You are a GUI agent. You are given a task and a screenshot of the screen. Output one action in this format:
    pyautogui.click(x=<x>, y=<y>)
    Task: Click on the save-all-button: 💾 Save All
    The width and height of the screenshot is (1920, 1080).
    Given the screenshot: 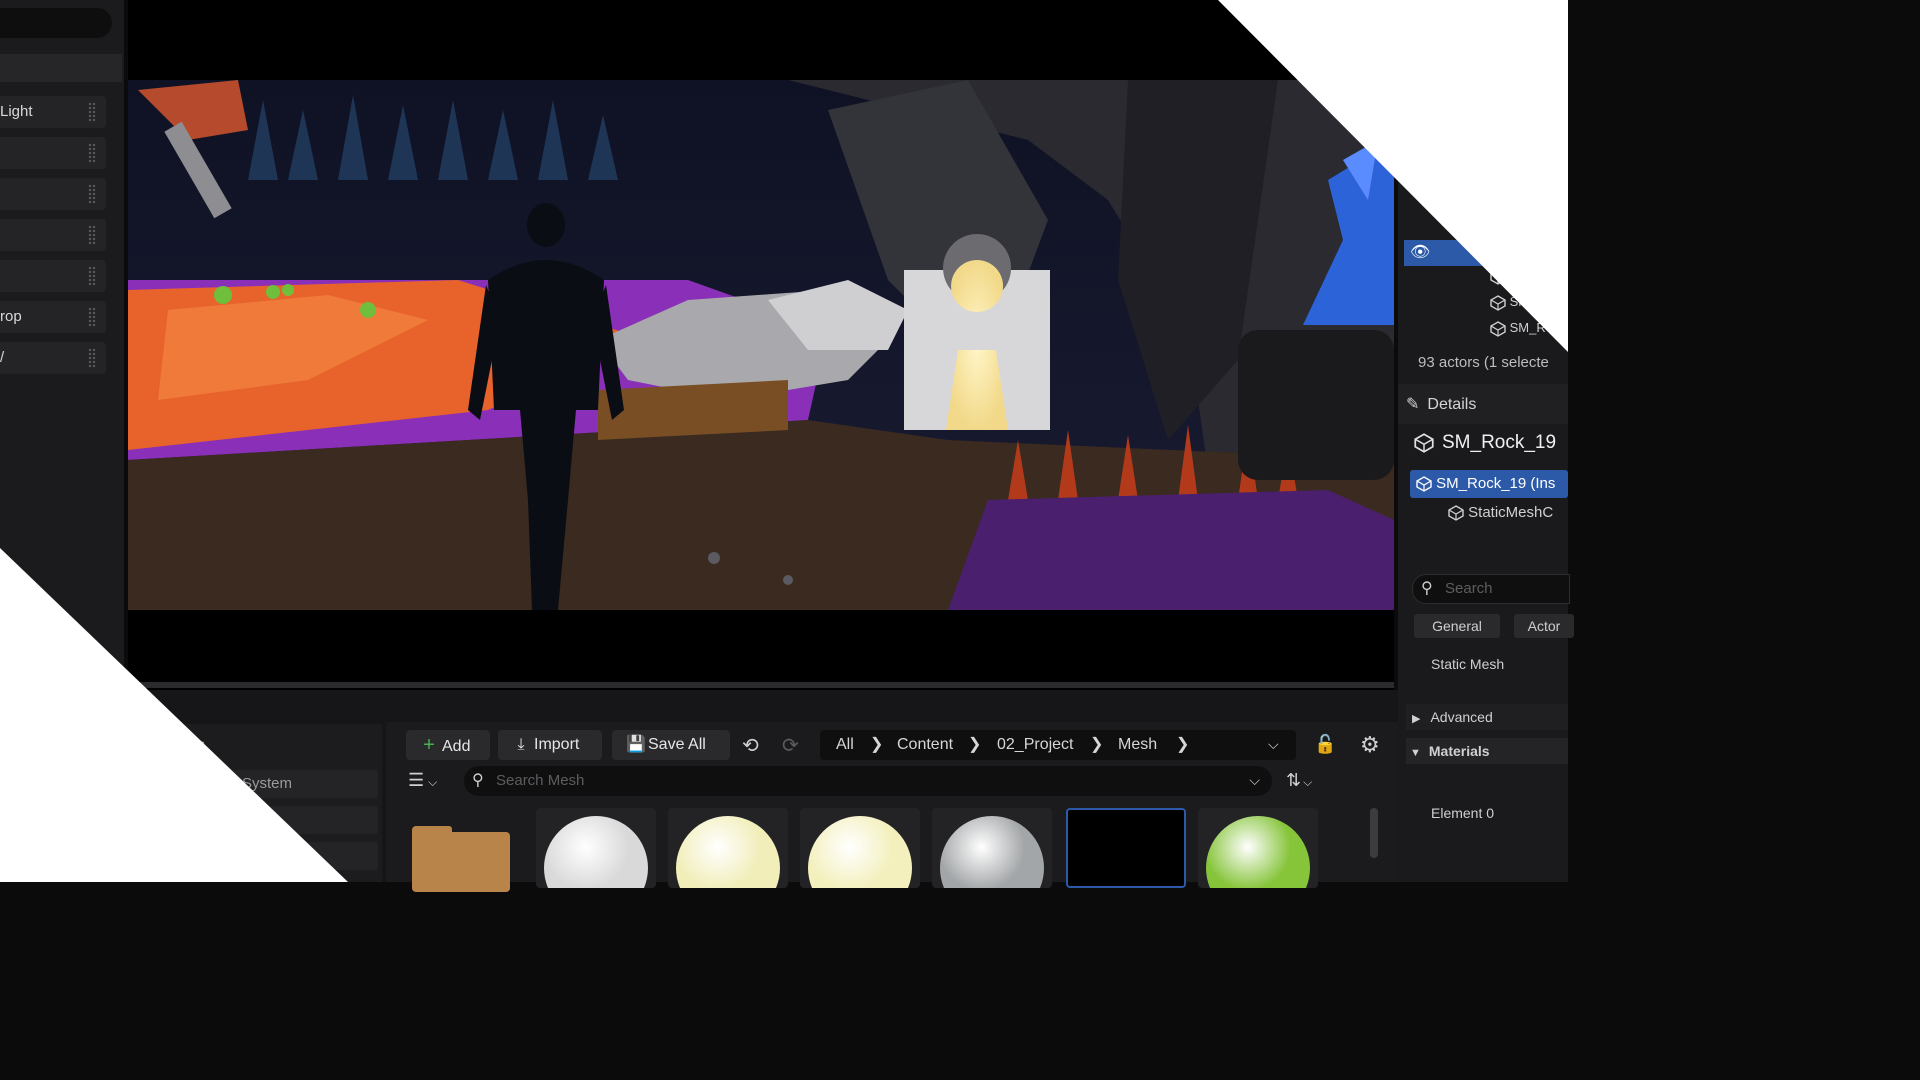 What is the action you would take?
    pyautogui.click(x=671, y=745)
    